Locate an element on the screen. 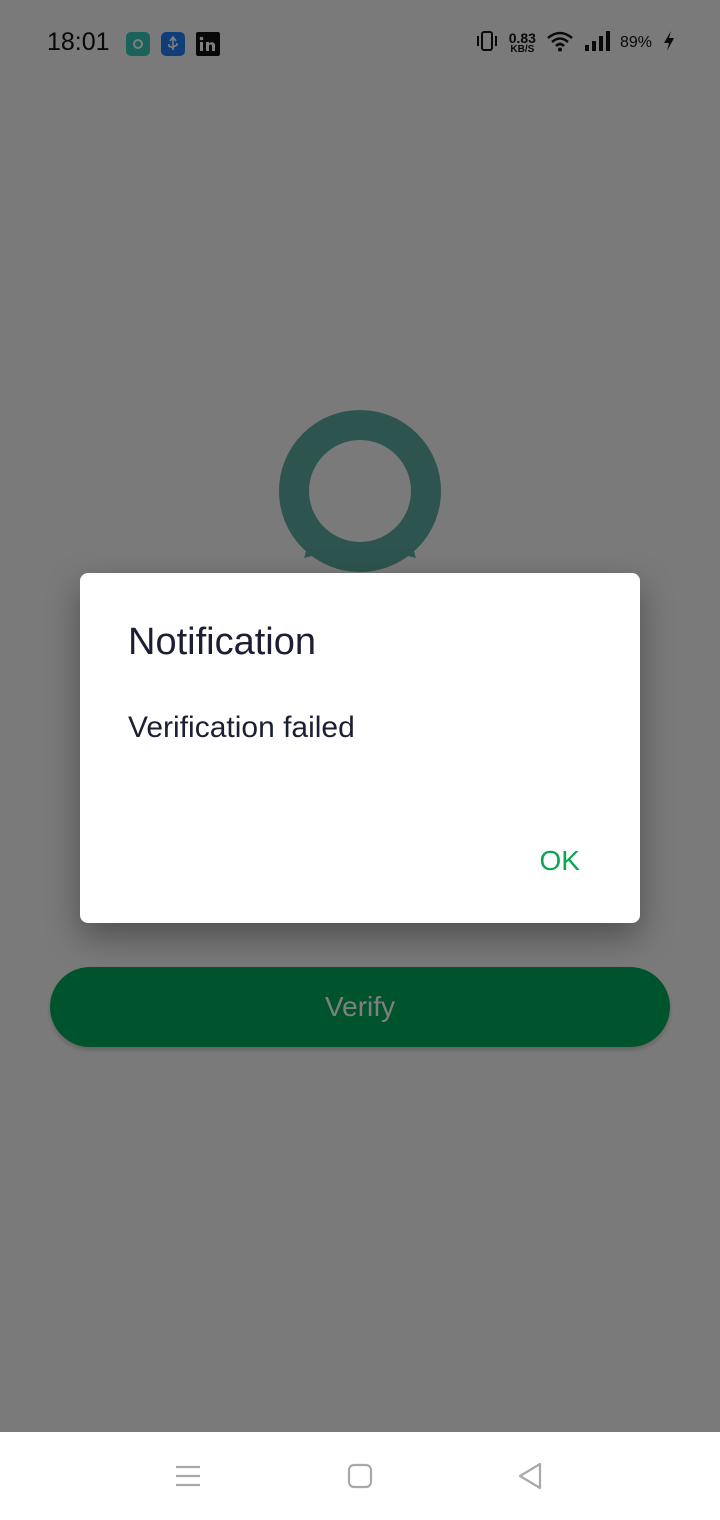 This screenshot has height=1520, width=720. ok-button: OK is located at coordinates (560, 861).